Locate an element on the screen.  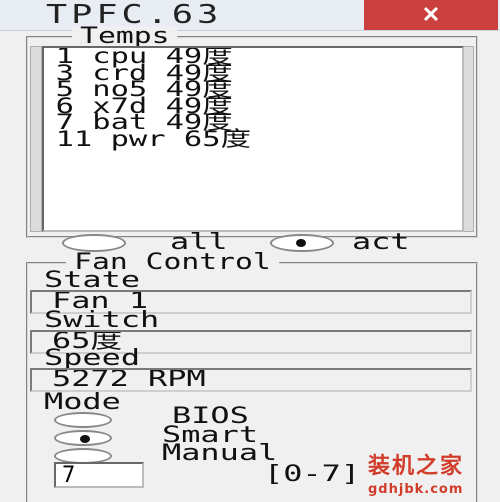
range-label: [0-7] is located at coordinates (312, 474).